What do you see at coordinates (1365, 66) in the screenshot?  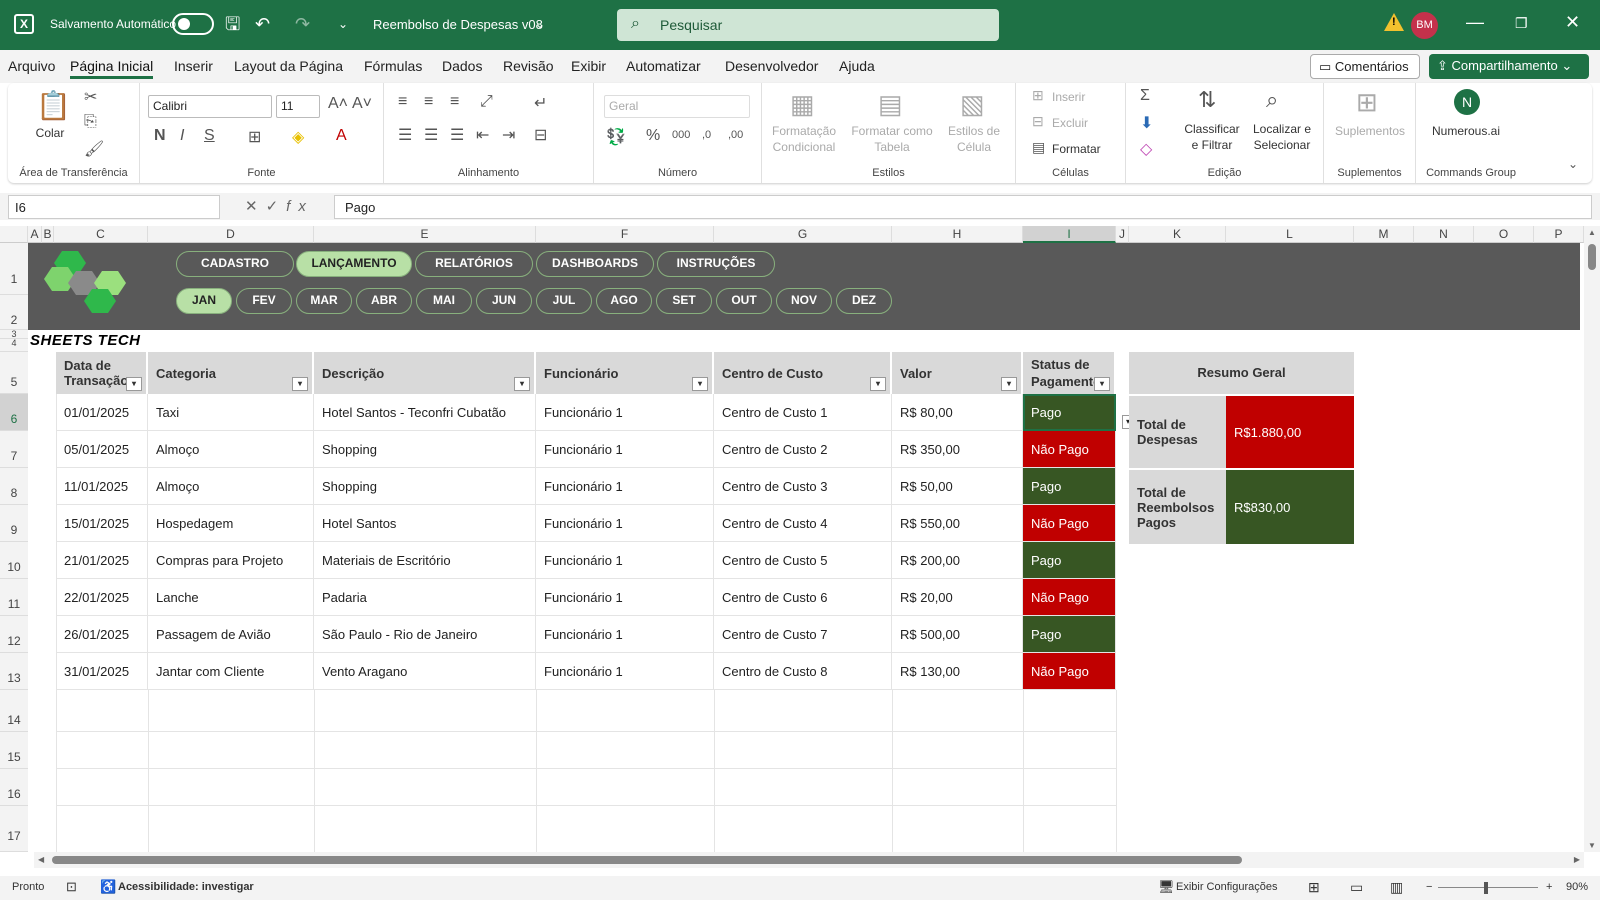 I see `comments-button: ▭ Comentários` at bounding box center [1365, 66].